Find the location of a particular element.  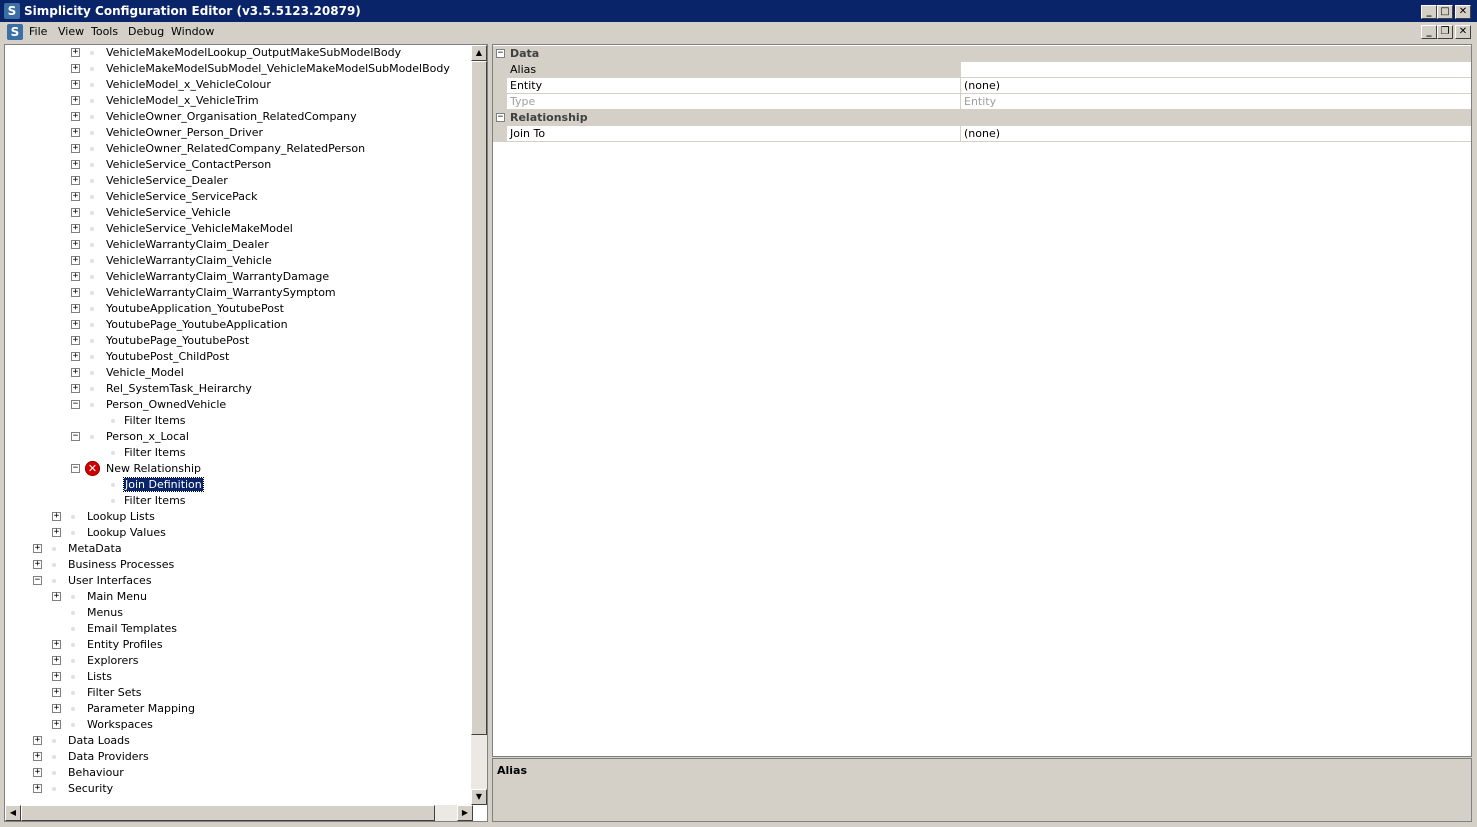

tree-node: + Explorers is located at coordinates (239, 661).